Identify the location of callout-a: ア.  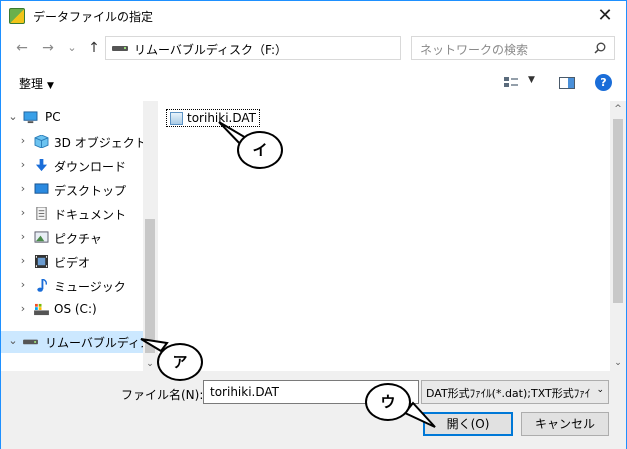
(180, 362).